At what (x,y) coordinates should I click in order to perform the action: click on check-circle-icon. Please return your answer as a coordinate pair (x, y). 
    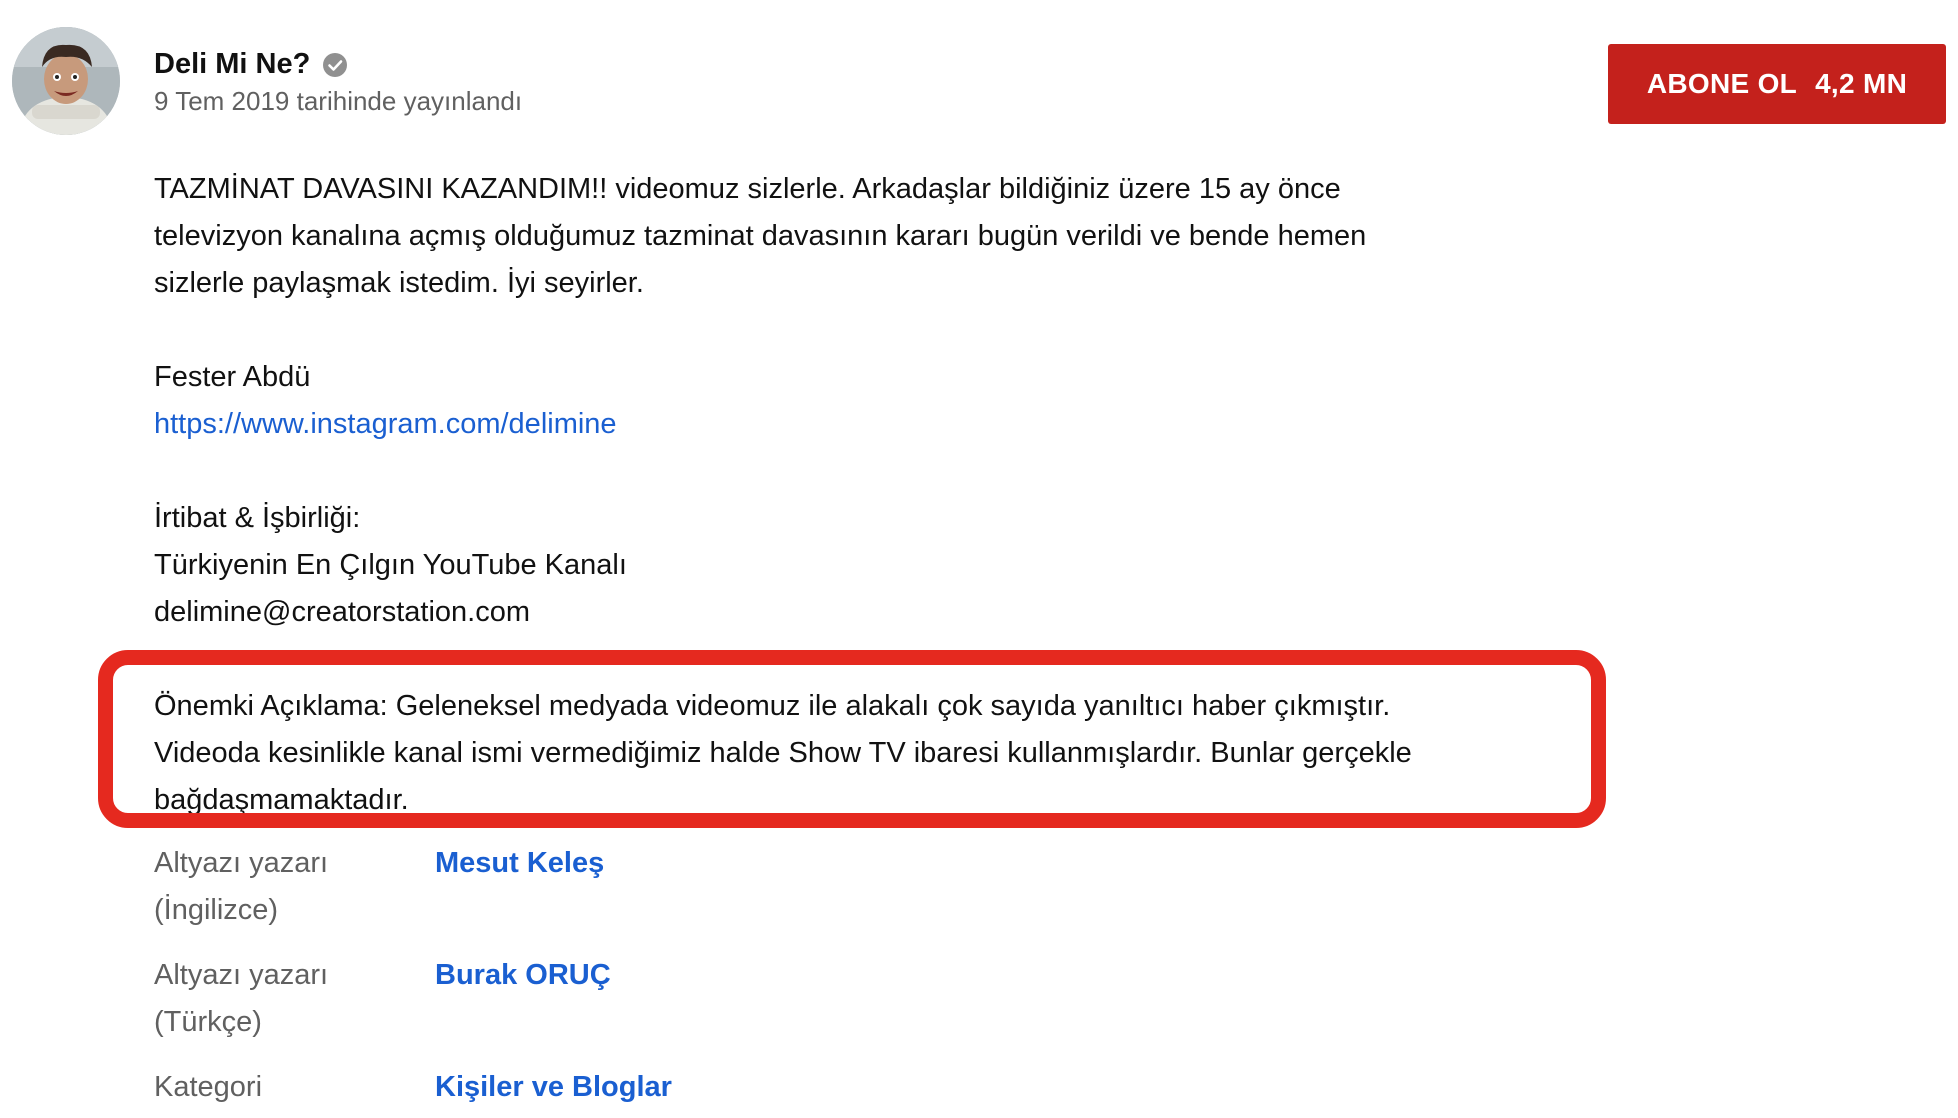
    Looking at the image, I should click on (335, 64).